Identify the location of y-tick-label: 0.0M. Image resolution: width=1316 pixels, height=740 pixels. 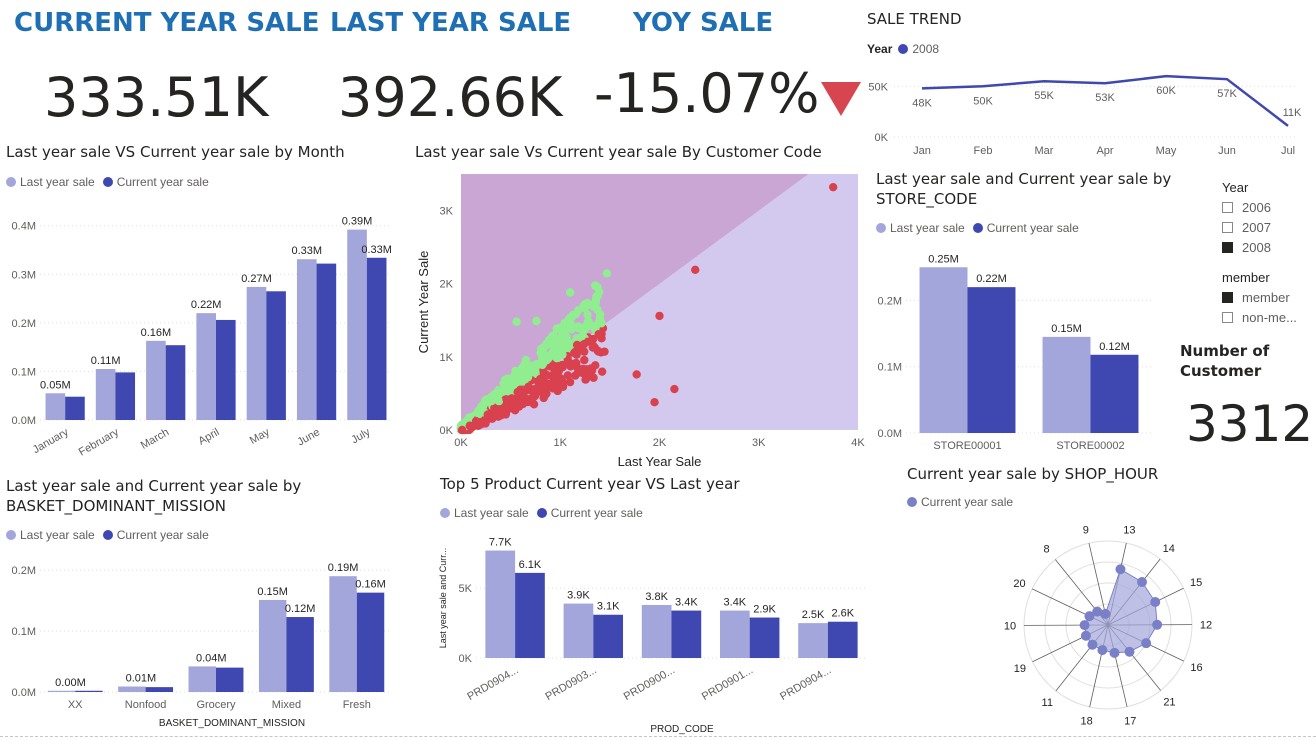
(24, 693).